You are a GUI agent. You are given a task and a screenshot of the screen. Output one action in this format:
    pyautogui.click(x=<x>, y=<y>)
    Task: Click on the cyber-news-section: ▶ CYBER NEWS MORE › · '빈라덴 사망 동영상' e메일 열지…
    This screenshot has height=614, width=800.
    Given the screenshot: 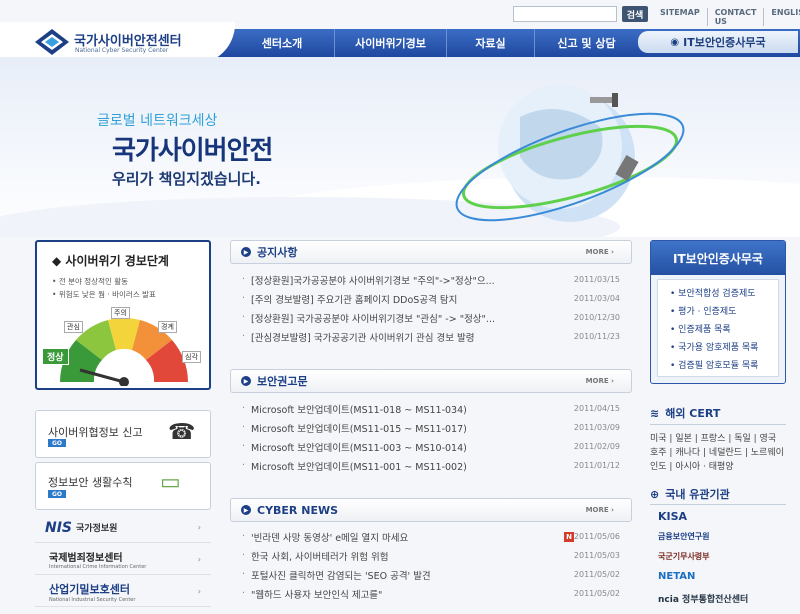 What is the action you would take?
    pyautogui.click(x=431, y=549)
    